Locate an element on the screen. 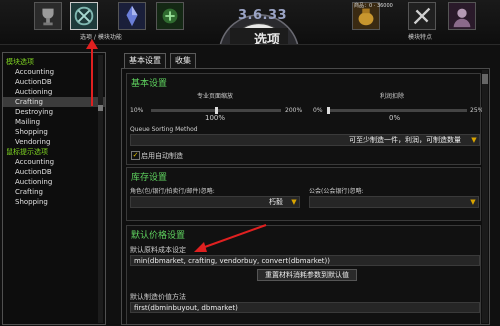 This screenshot has height=326, width=500. craft-value-label: 默认制造价值方法 is located at coordinates (158, 297).